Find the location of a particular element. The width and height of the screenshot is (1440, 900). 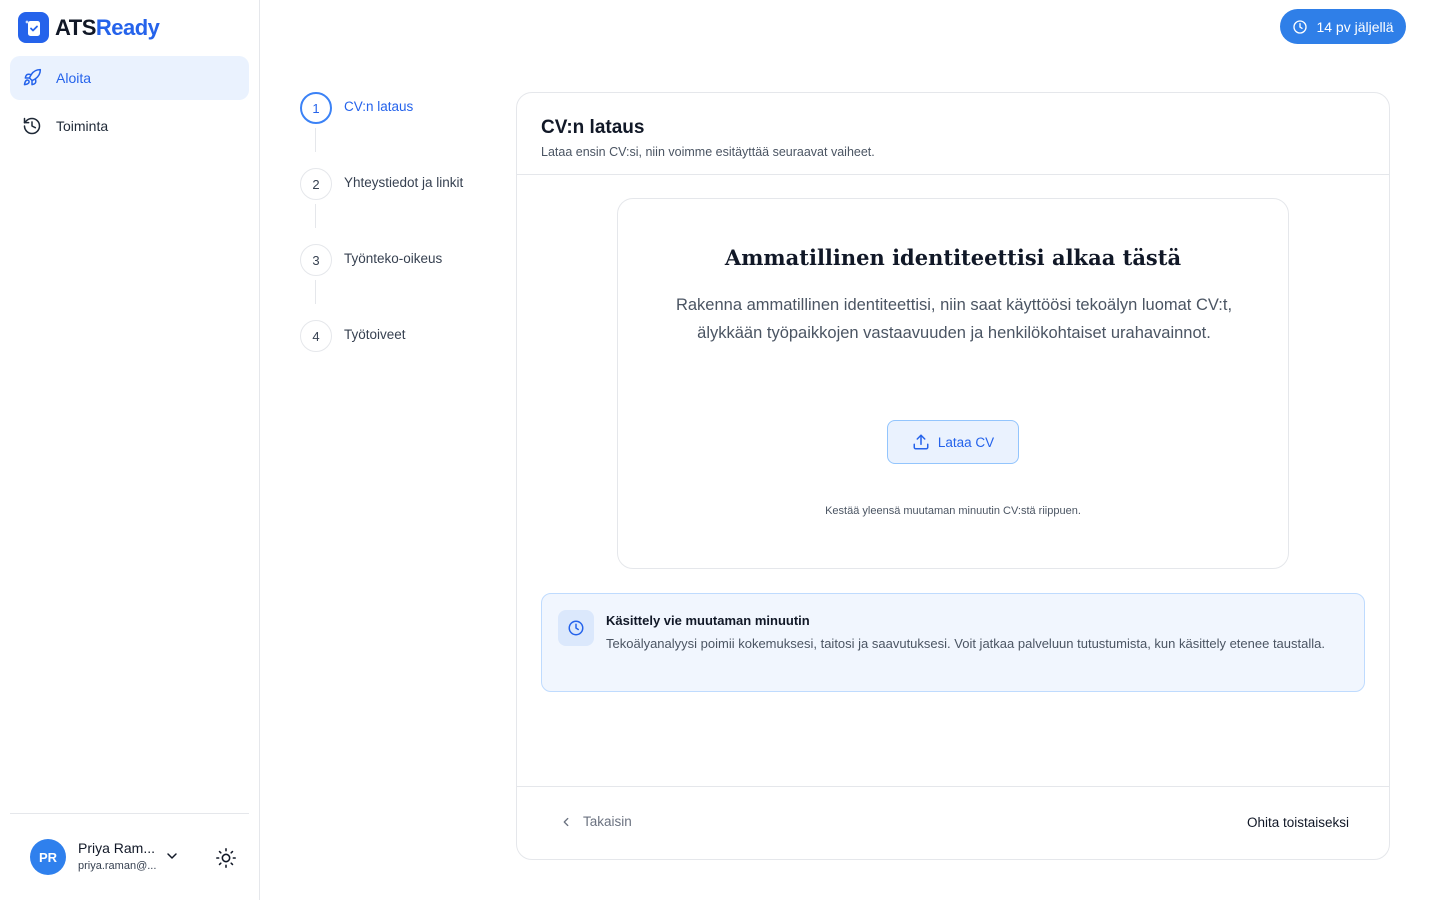

trial-days-badge: 14 pv jäljellä is located at coordinates (1343, 26).